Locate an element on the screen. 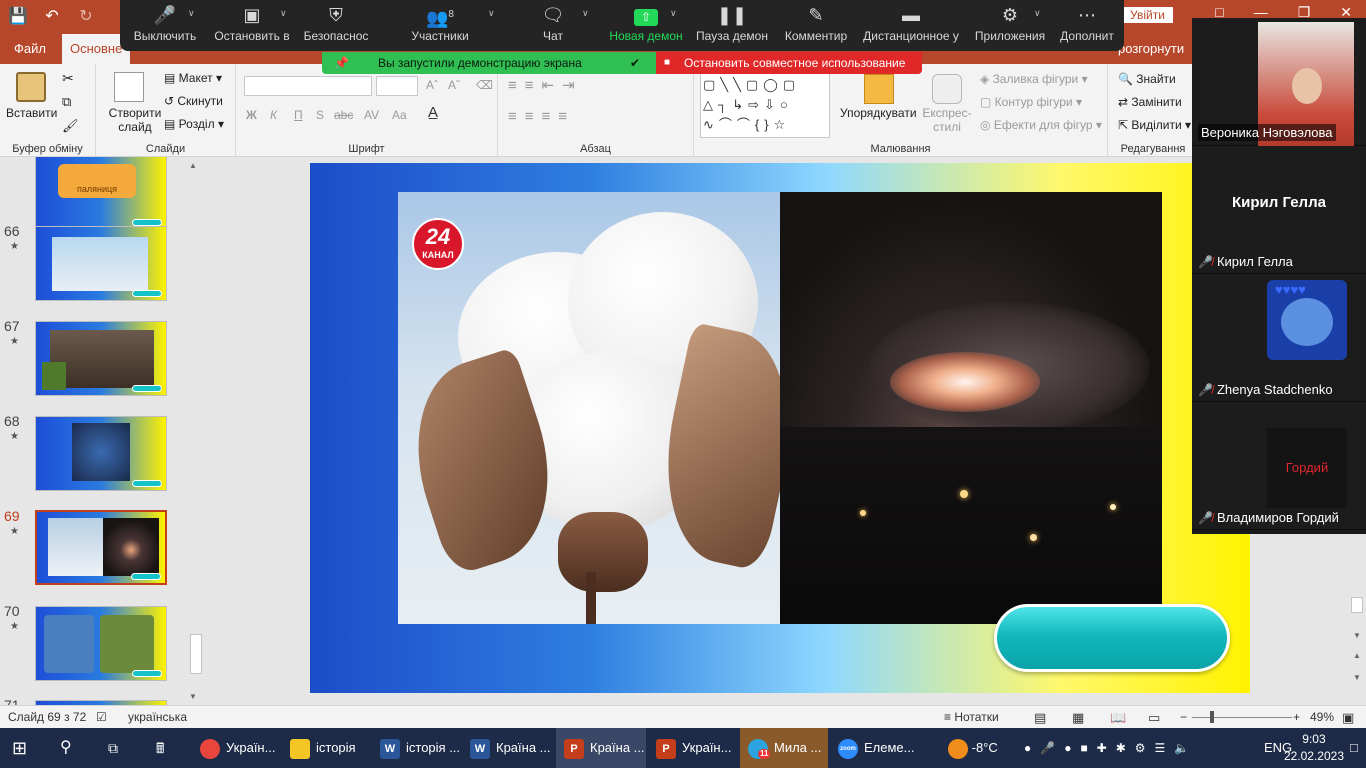 The height and width of the screenshot is (768, 1366). zoom-in-icon: + is located at coordinates (1296, 717).